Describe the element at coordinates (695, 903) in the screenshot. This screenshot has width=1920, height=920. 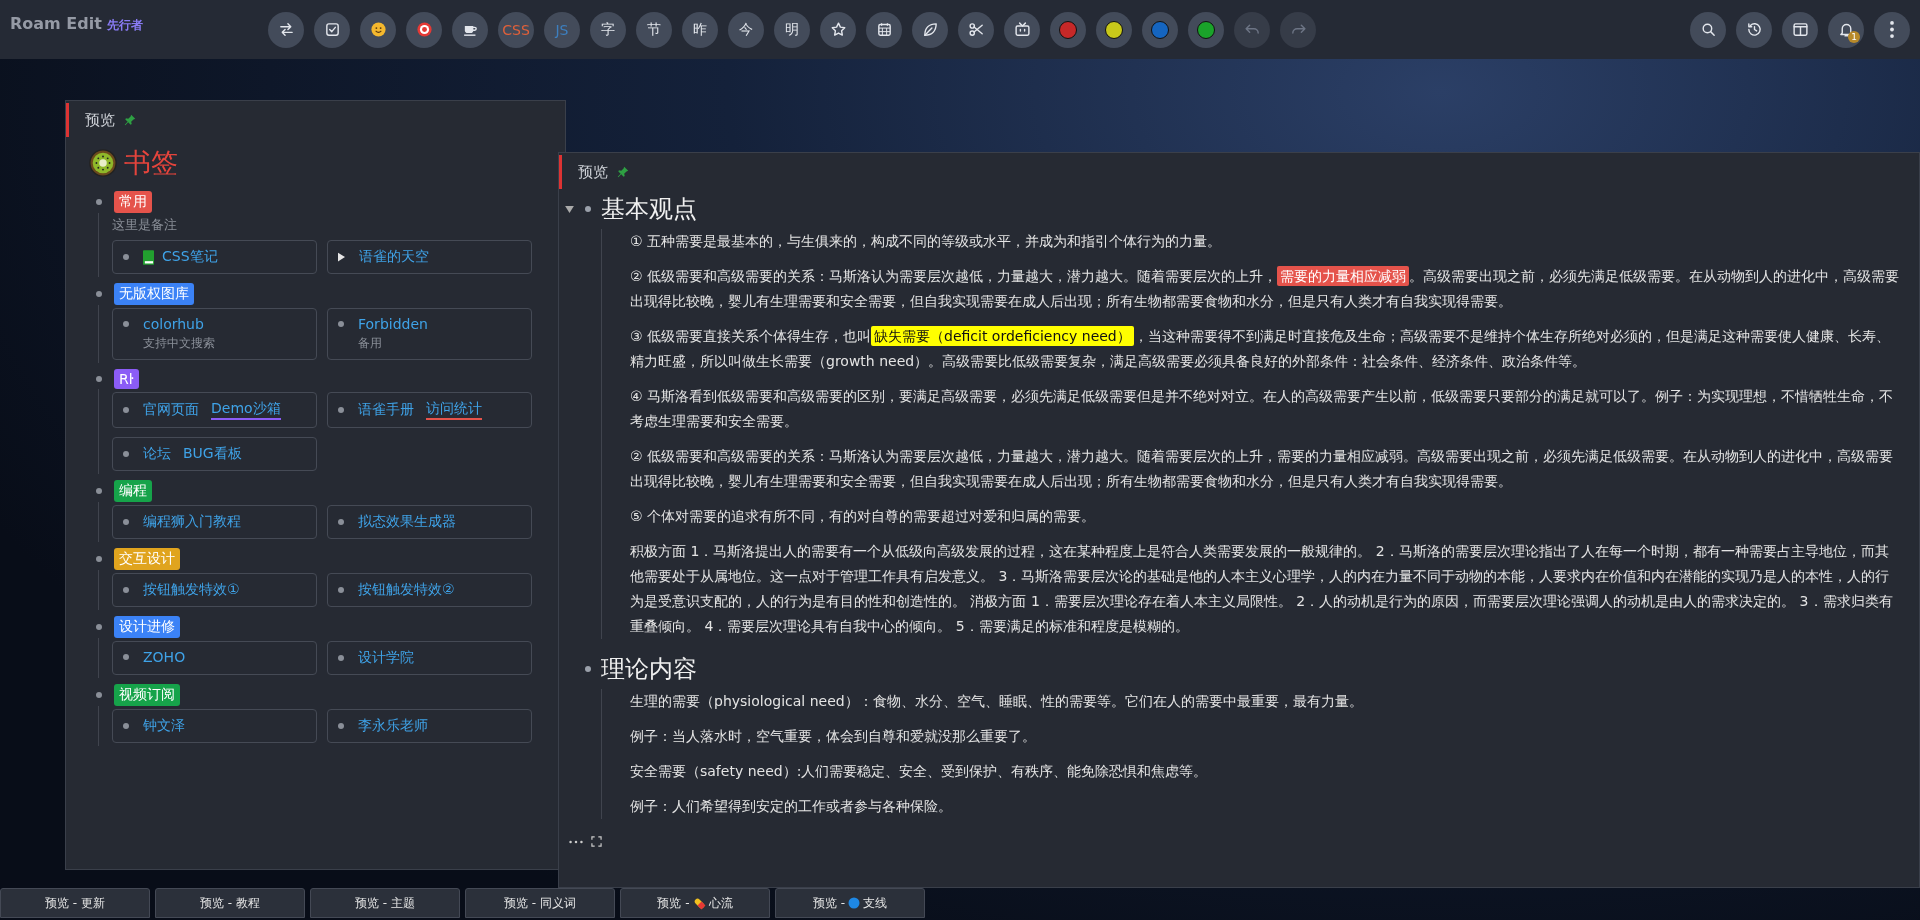
I see `window-tab: 预览 - 心流` at that location.